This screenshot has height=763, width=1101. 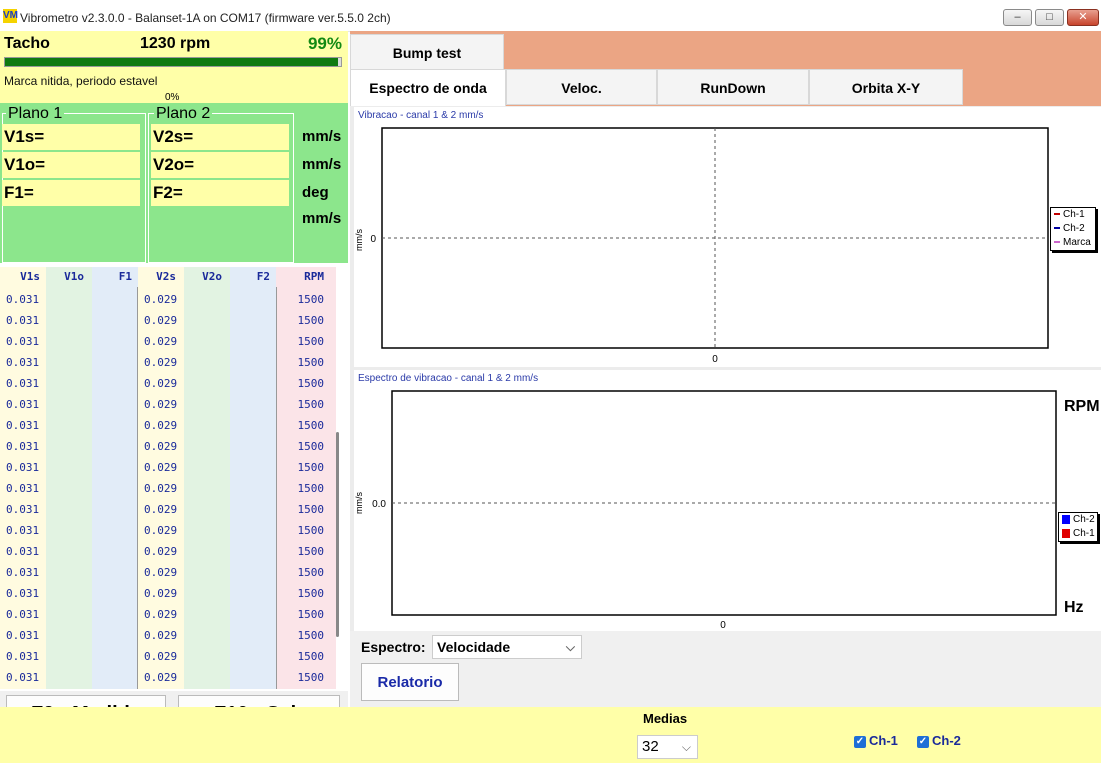 What do you see at coordinates (379, 504) in the screenshot?
I see `spectrum-y-tick: 0.0` at bounding box center [379, 504].